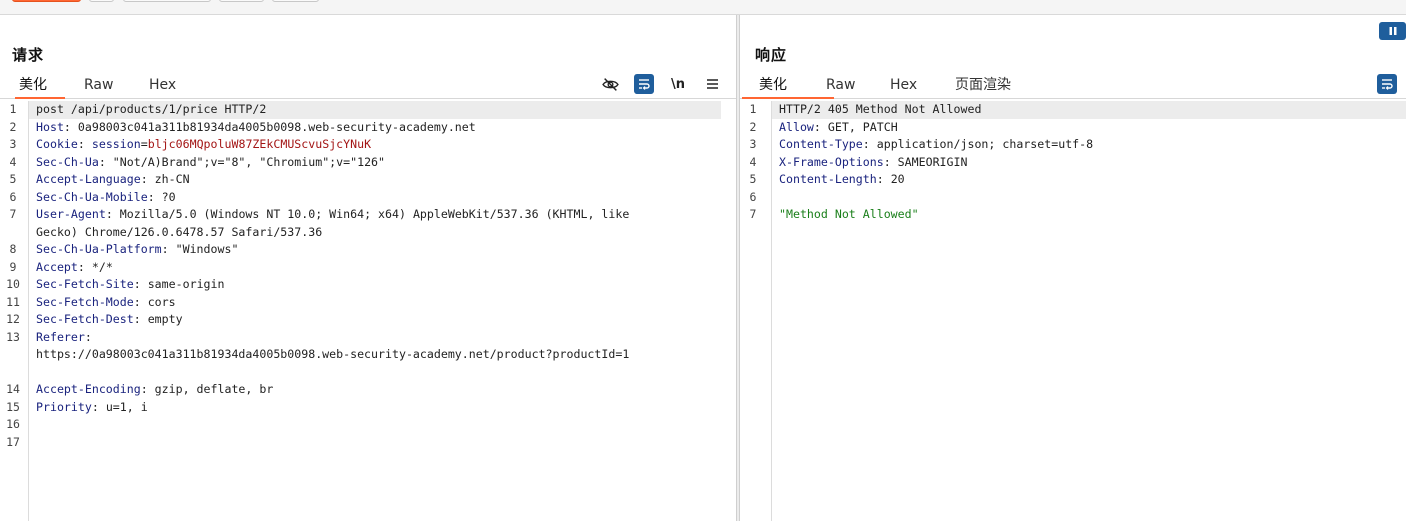 The image size is (1406, 521). Describe the element at coordinates (373, 180) in the screenshot. I see `code-line: 5 Accept-Language: zh-CN` at that location.